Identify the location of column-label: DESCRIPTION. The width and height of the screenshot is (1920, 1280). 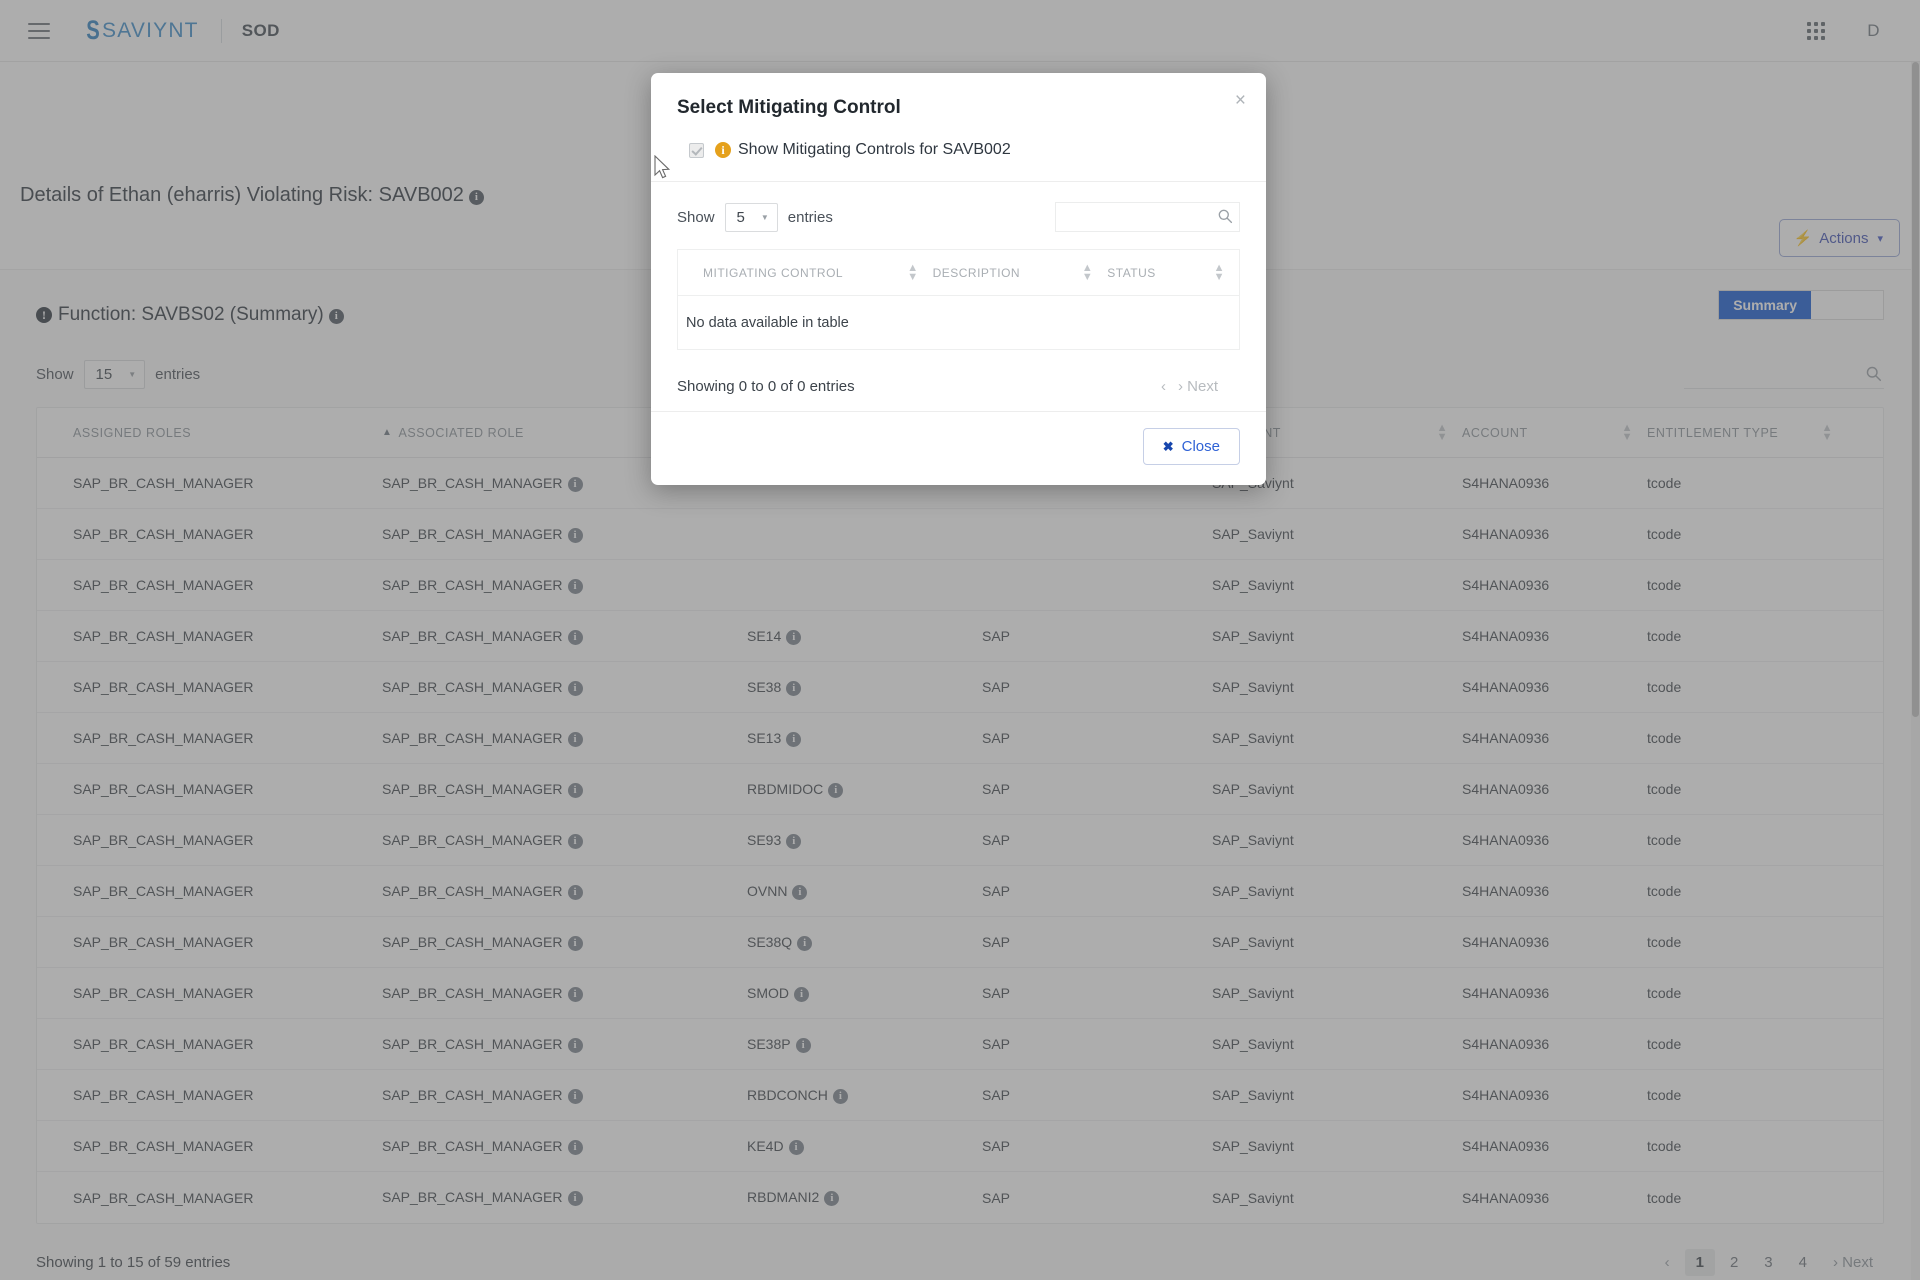
(976, 272).